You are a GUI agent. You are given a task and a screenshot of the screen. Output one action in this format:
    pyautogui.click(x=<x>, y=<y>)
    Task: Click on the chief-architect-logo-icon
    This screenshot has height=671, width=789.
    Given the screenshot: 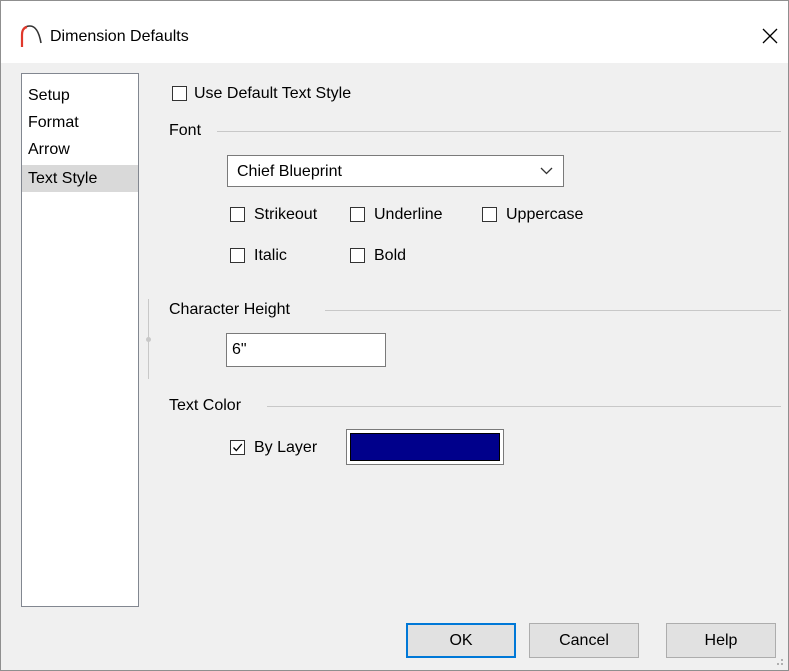 What is the action you would take?
    pyautogui.click(x=31, y=36)
    